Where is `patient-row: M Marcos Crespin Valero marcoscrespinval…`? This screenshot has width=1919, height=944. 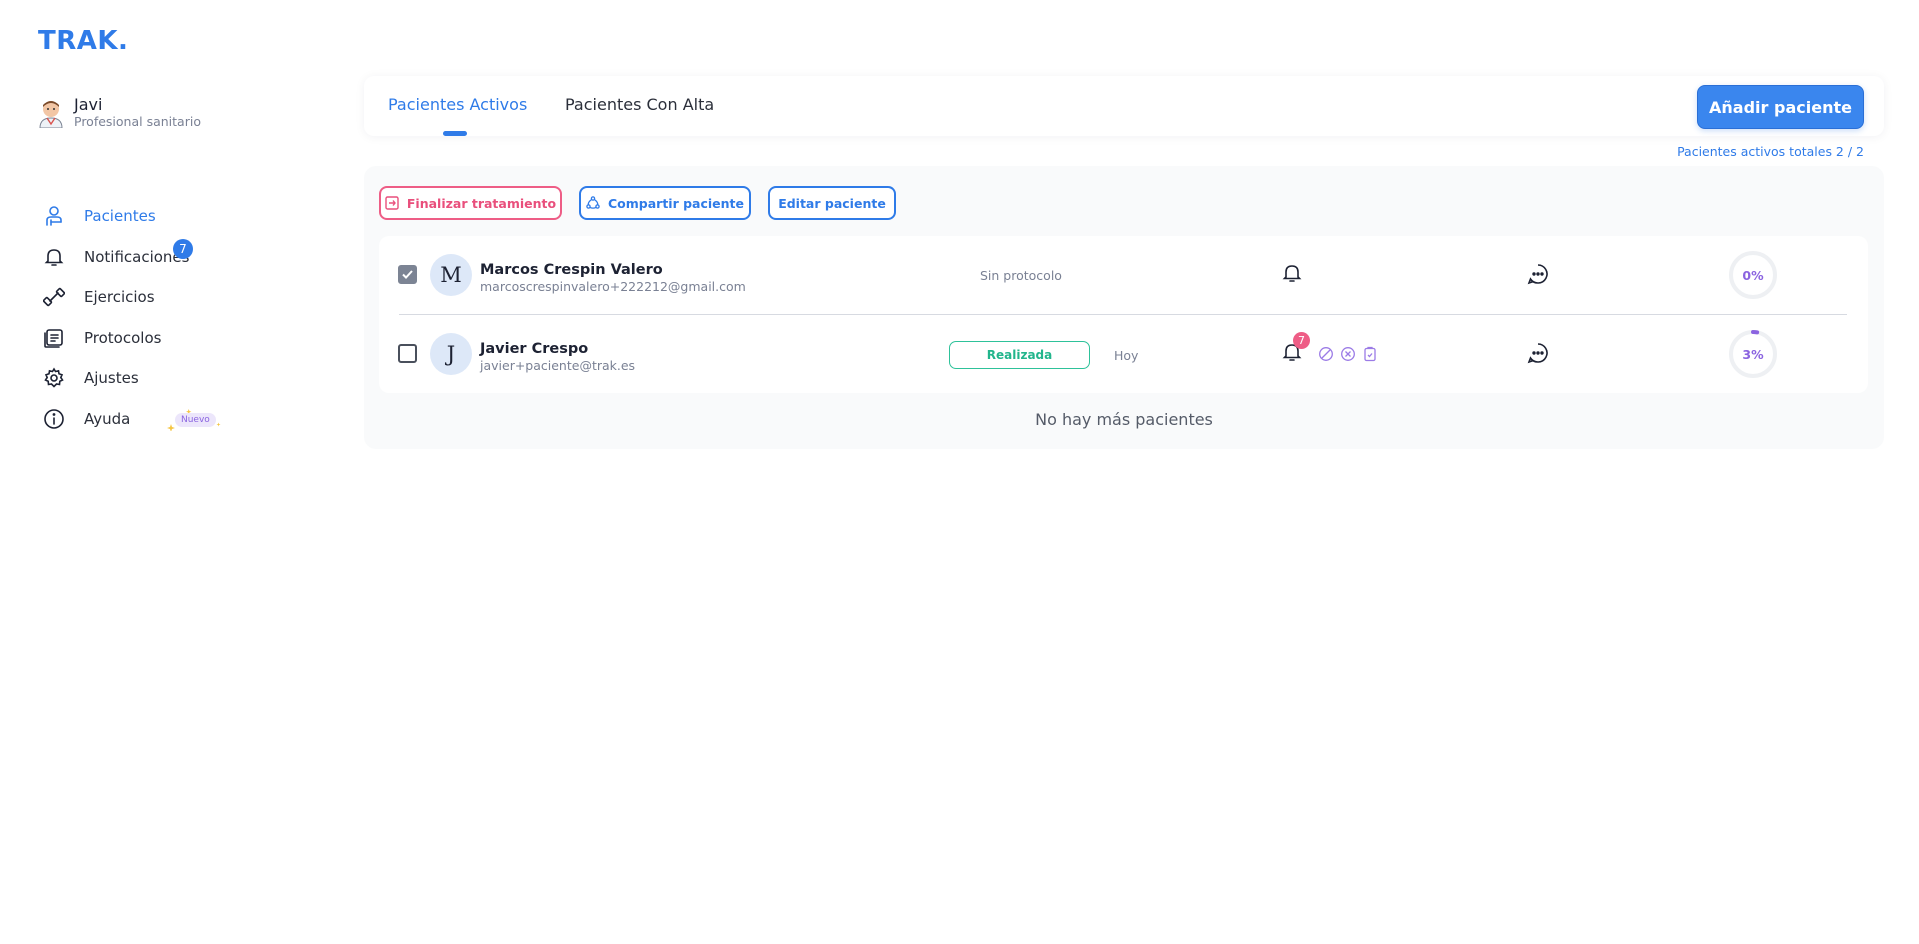
patient-row: M Marcos Crespin Valero marcoscrespinval… is located at coordinates (1123, 275).